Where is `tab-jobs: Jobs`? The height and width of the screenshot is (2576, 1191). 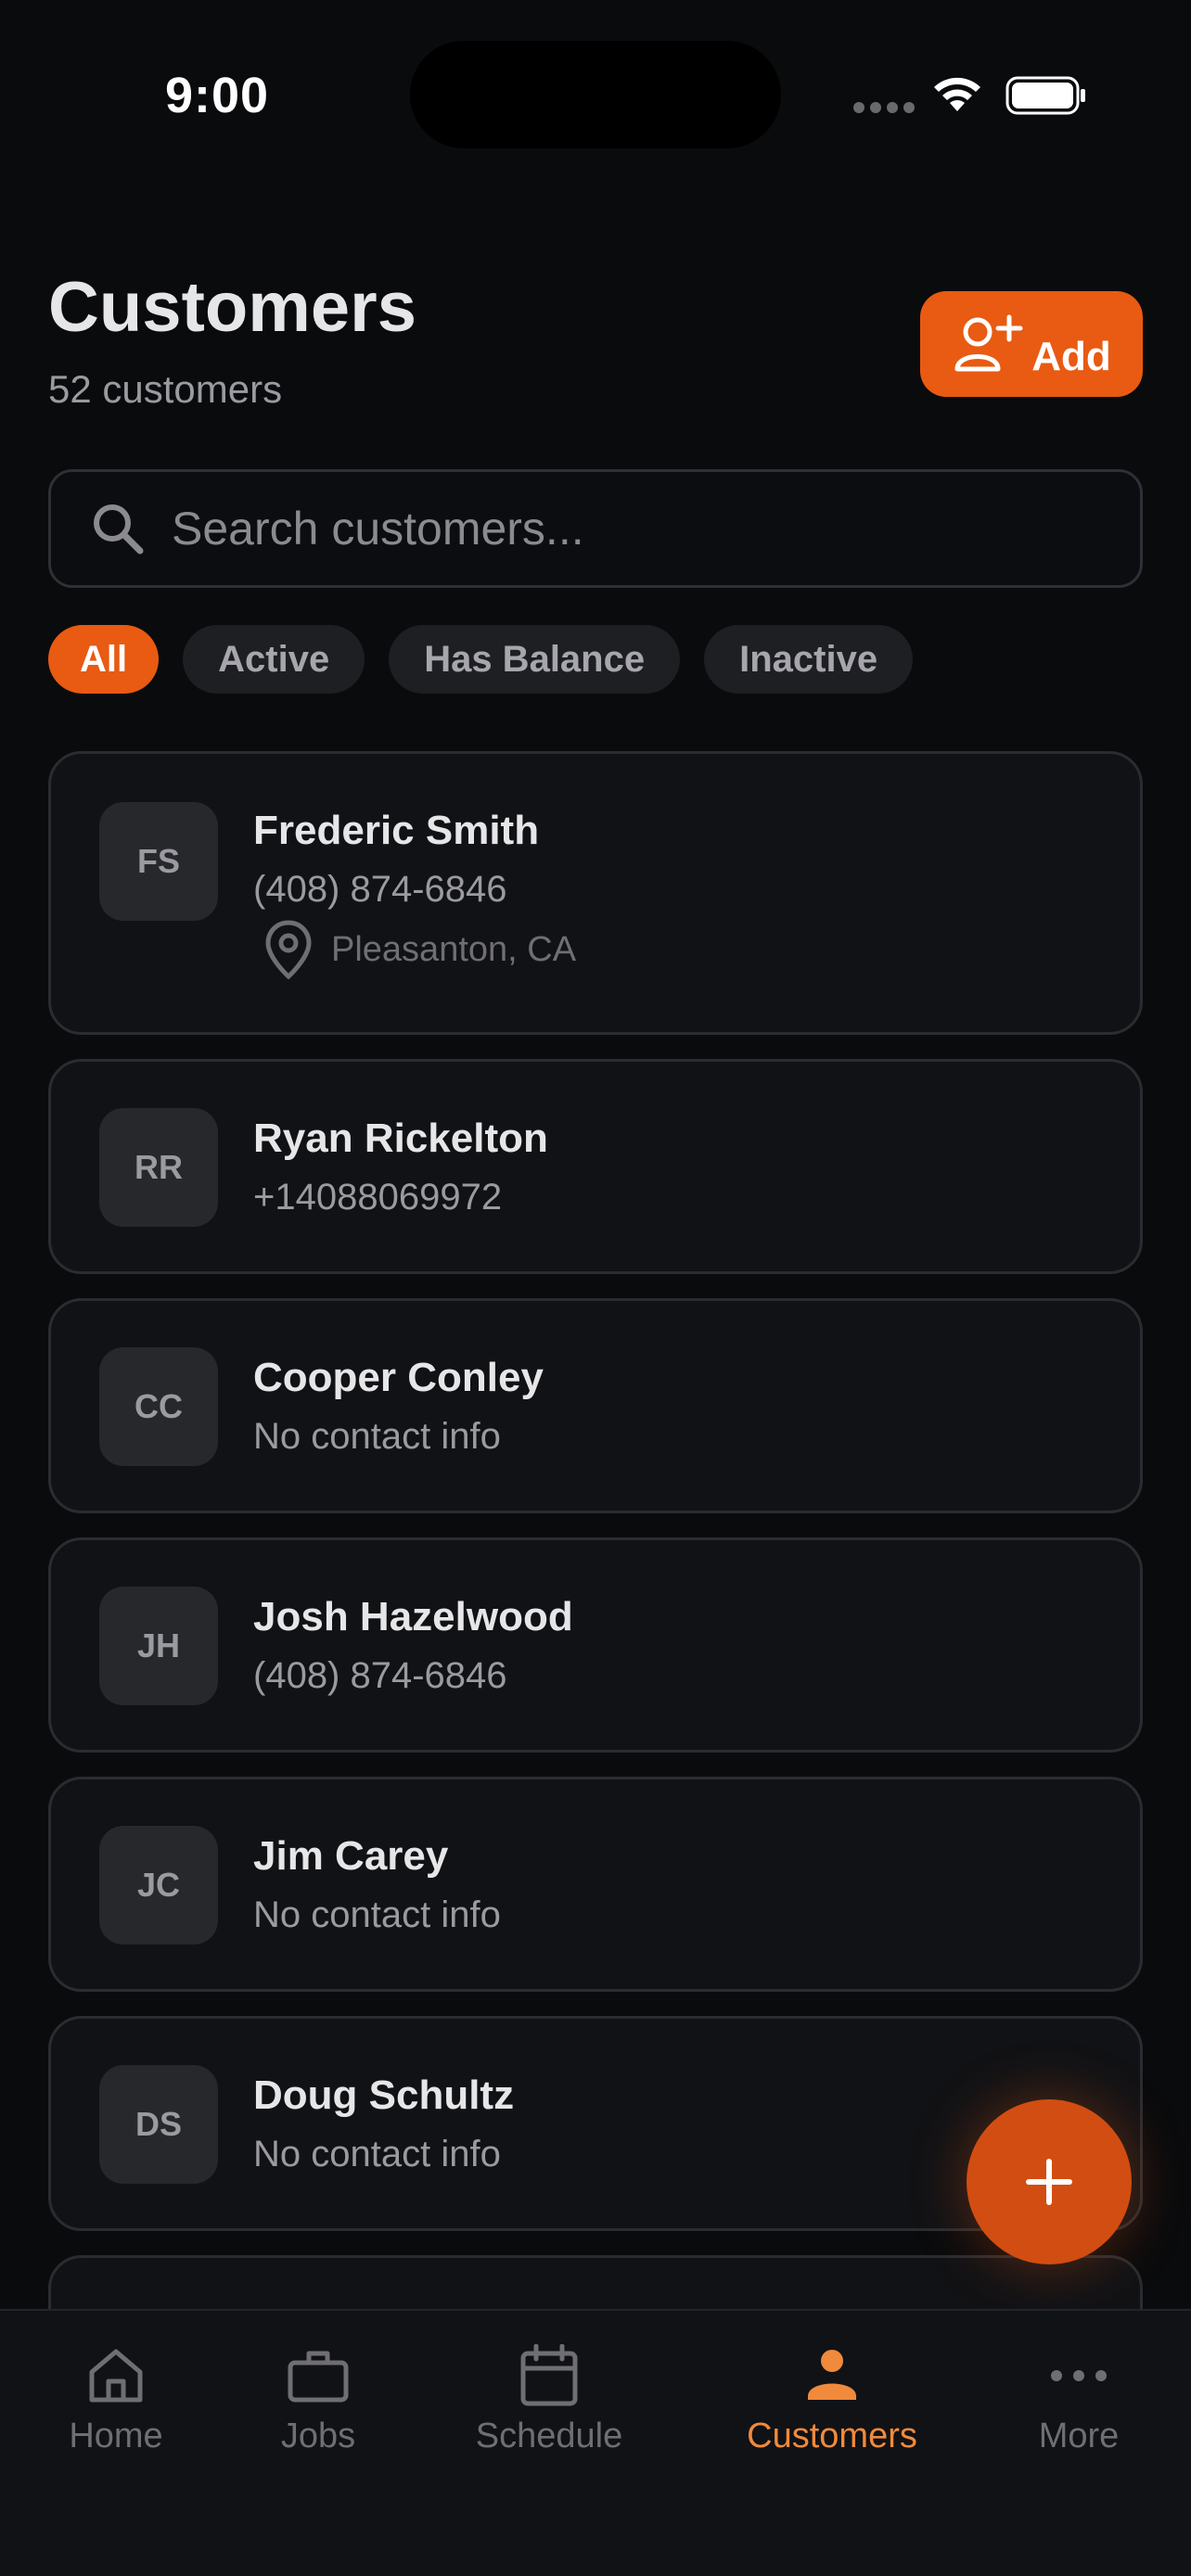 tab-jobs: Jobs is located at coordinates (318, 2400).